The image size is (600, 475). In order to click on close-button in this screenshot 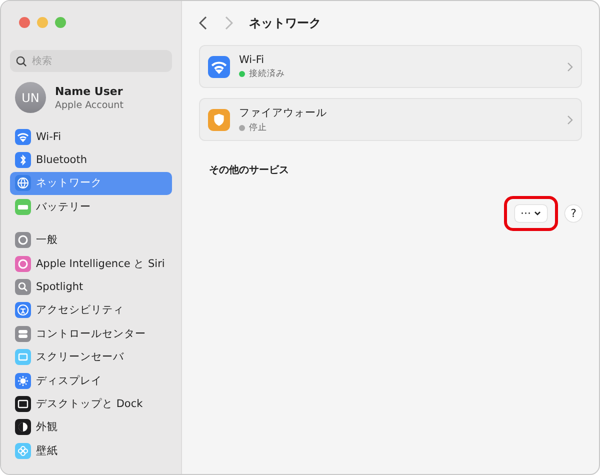, I will do `click(24, 22)`.